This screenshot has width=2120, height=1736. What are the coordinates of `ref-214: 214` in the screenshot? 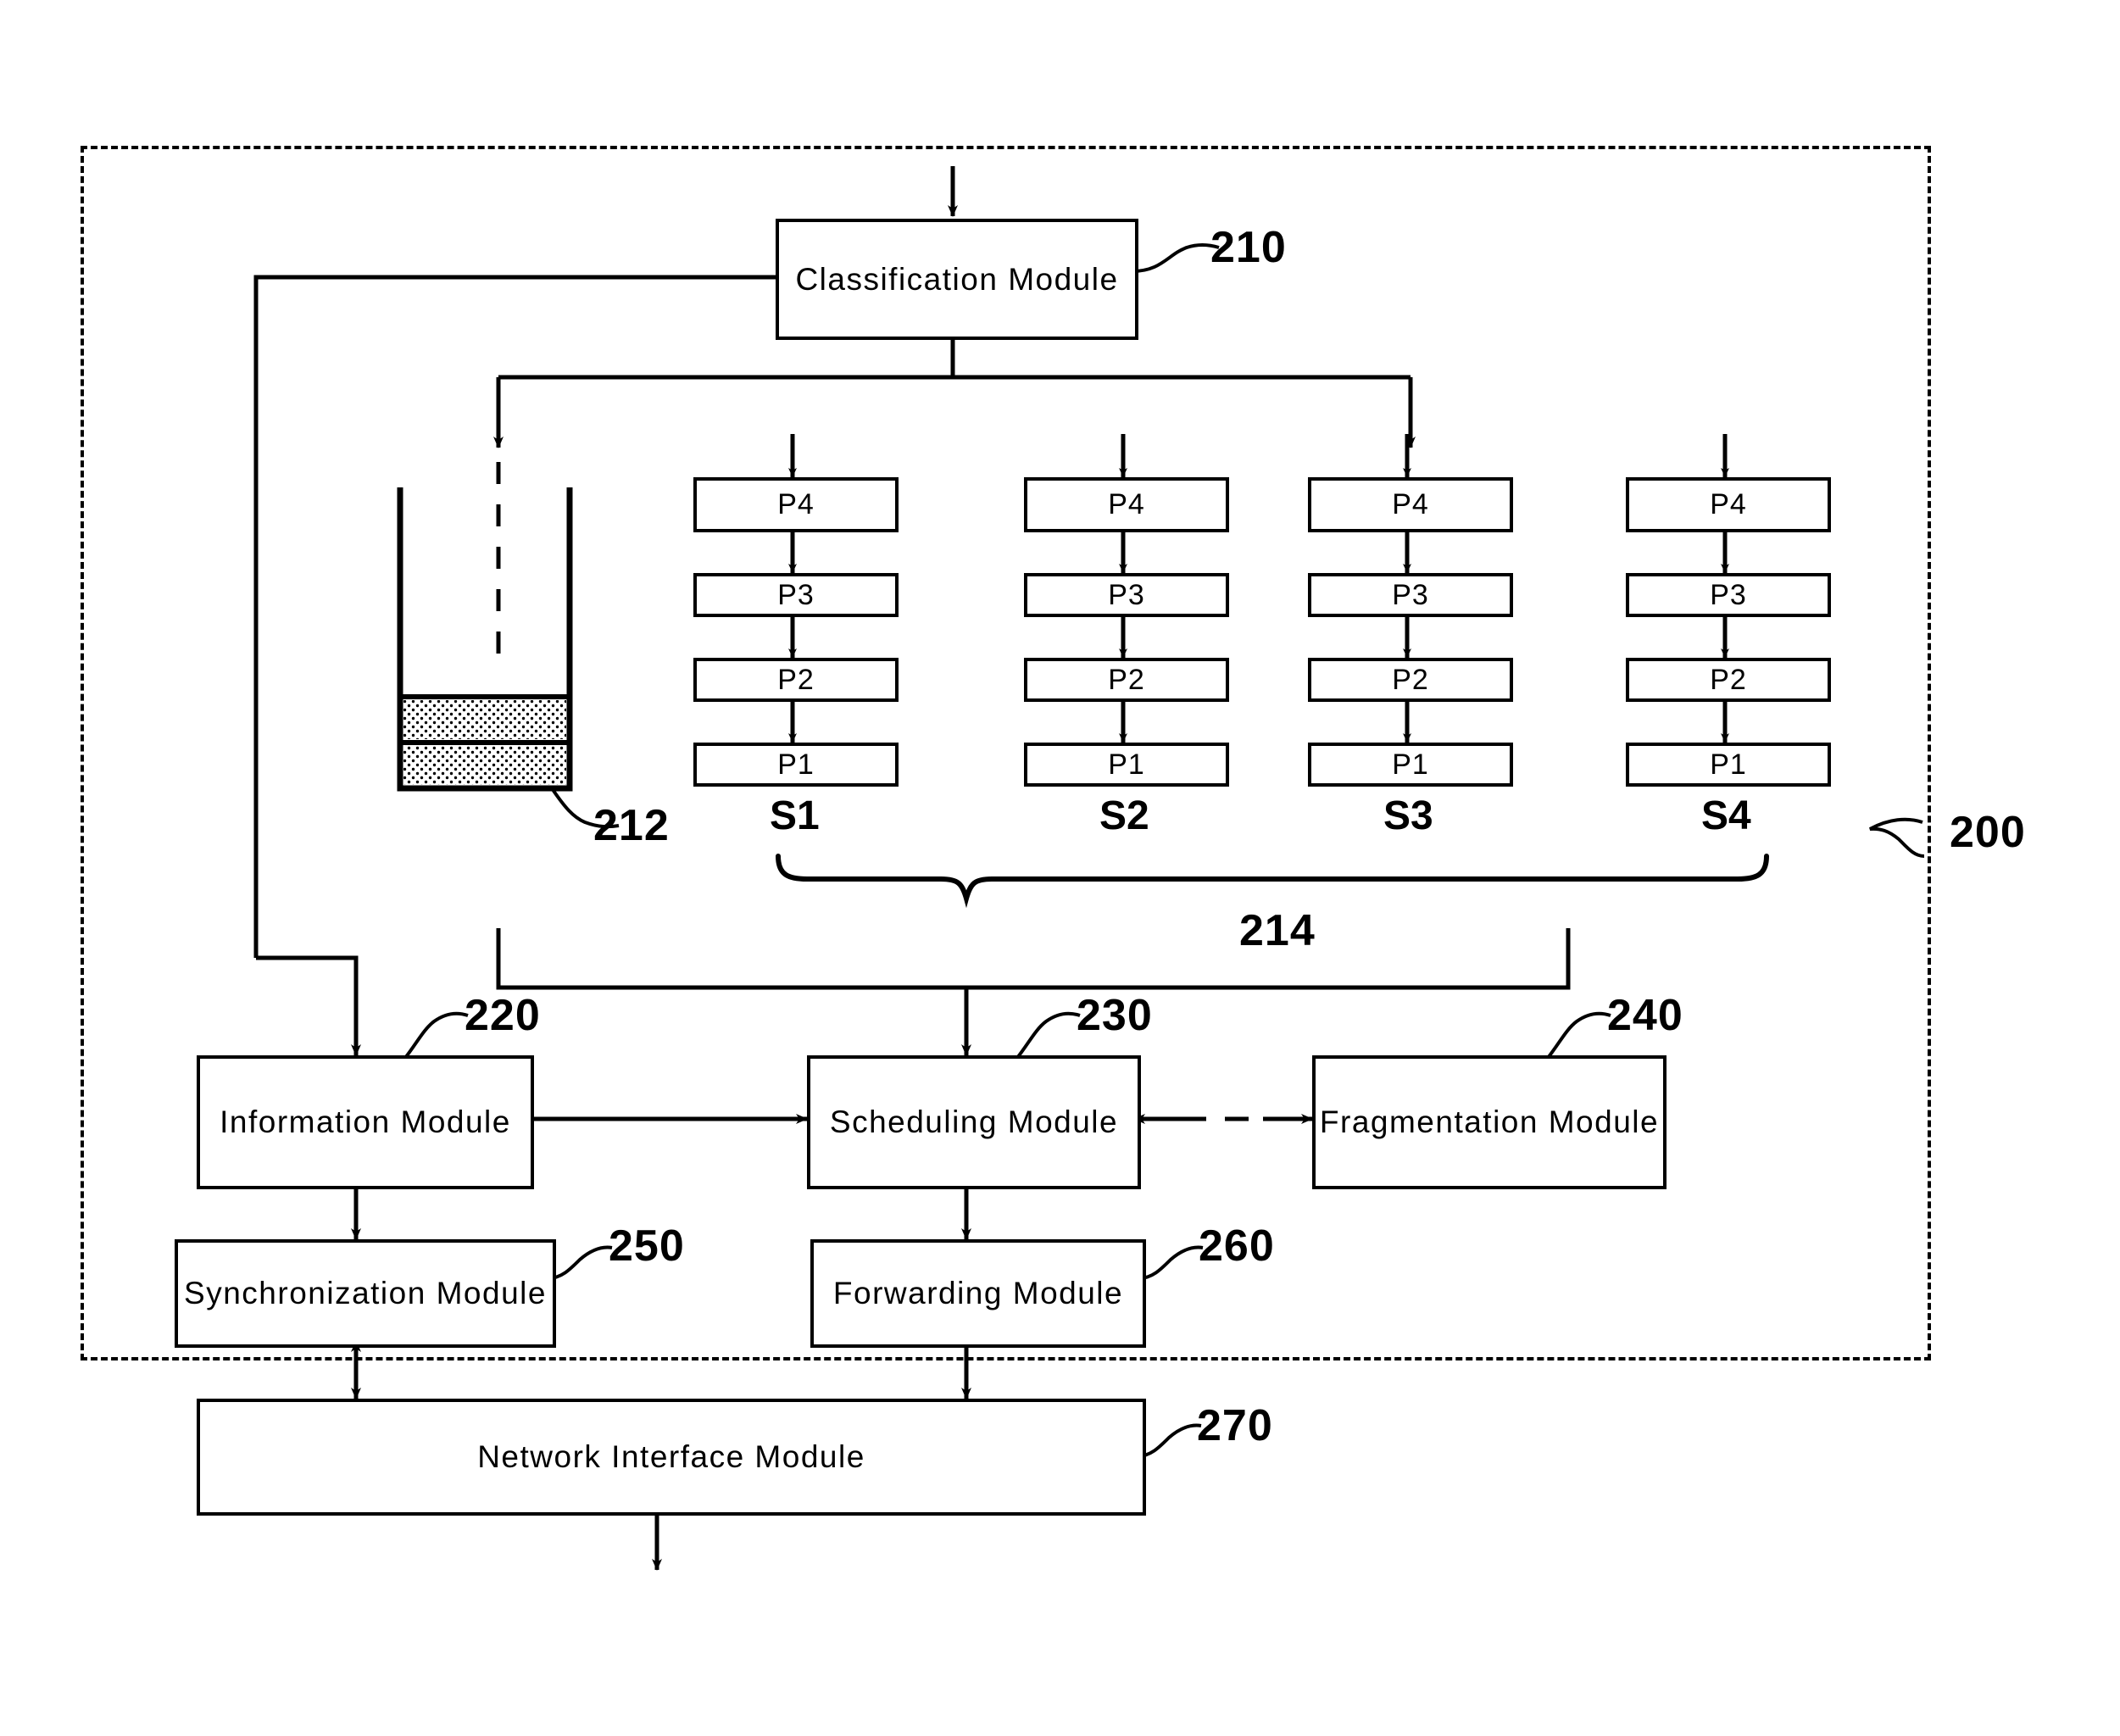 It's located at (1277, 930).